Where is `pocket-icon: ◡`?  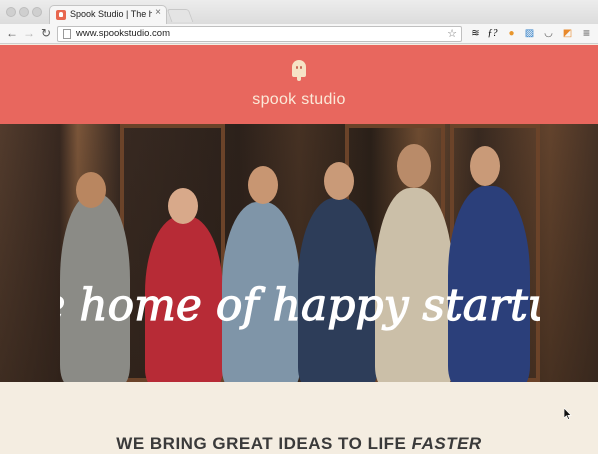 pocket-icon: ◡ is located at coordinates (548, 33).